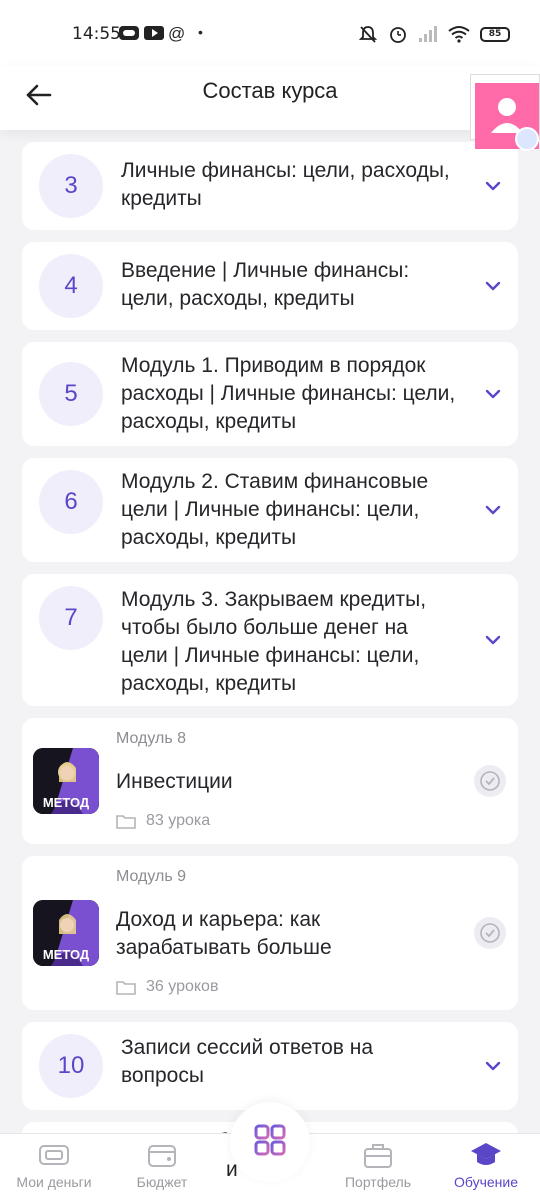  What do you see at coordinates (71, 286) in the screenshot?
I see `section-number: 4` at bounding box center [71, 286].